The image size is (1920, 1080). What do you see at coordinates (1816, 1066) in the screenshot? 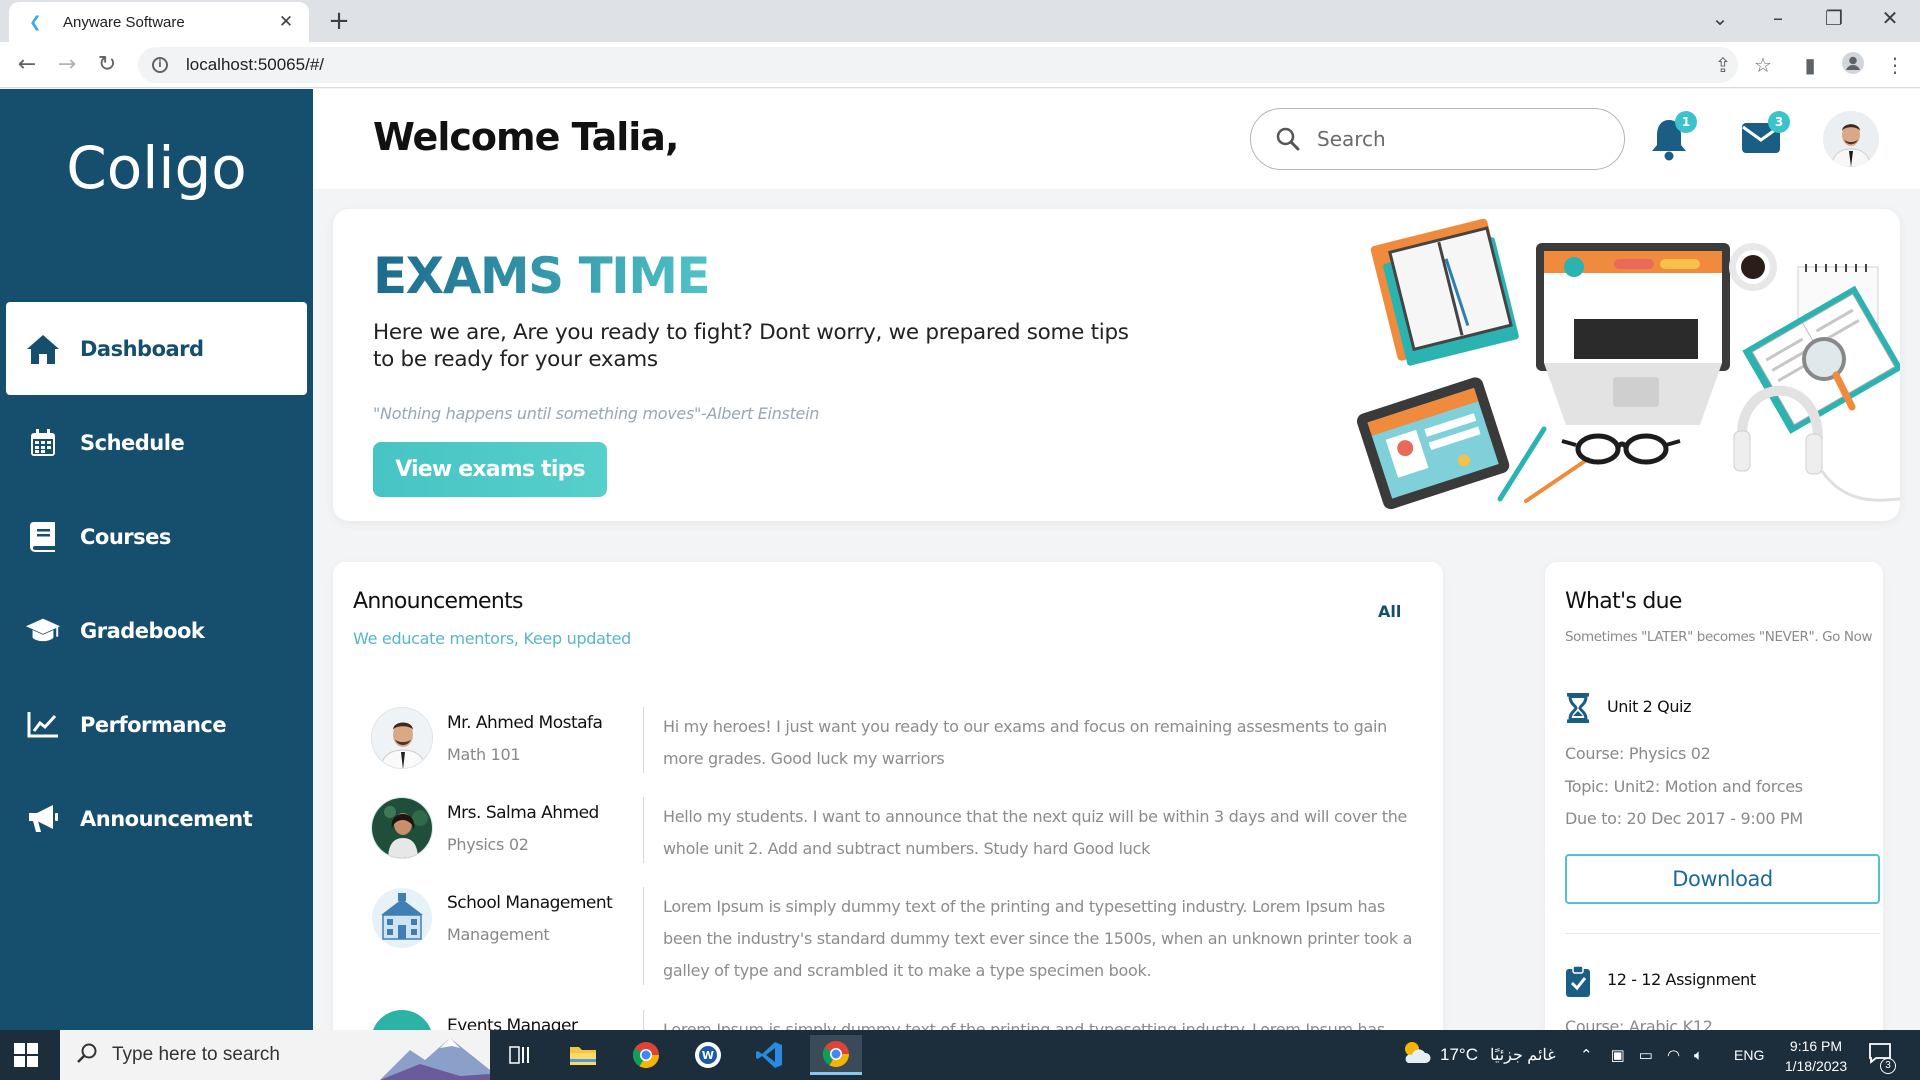
I see `clock-date: 1/18/2023` at bounding box center [1816, 1066].